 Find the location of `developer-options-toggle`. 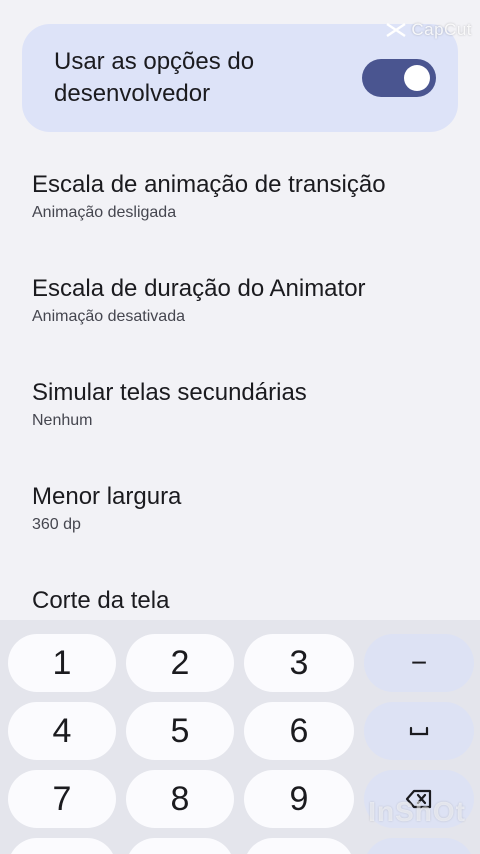

developer-options-toggle is located at coordinates (399, 78).